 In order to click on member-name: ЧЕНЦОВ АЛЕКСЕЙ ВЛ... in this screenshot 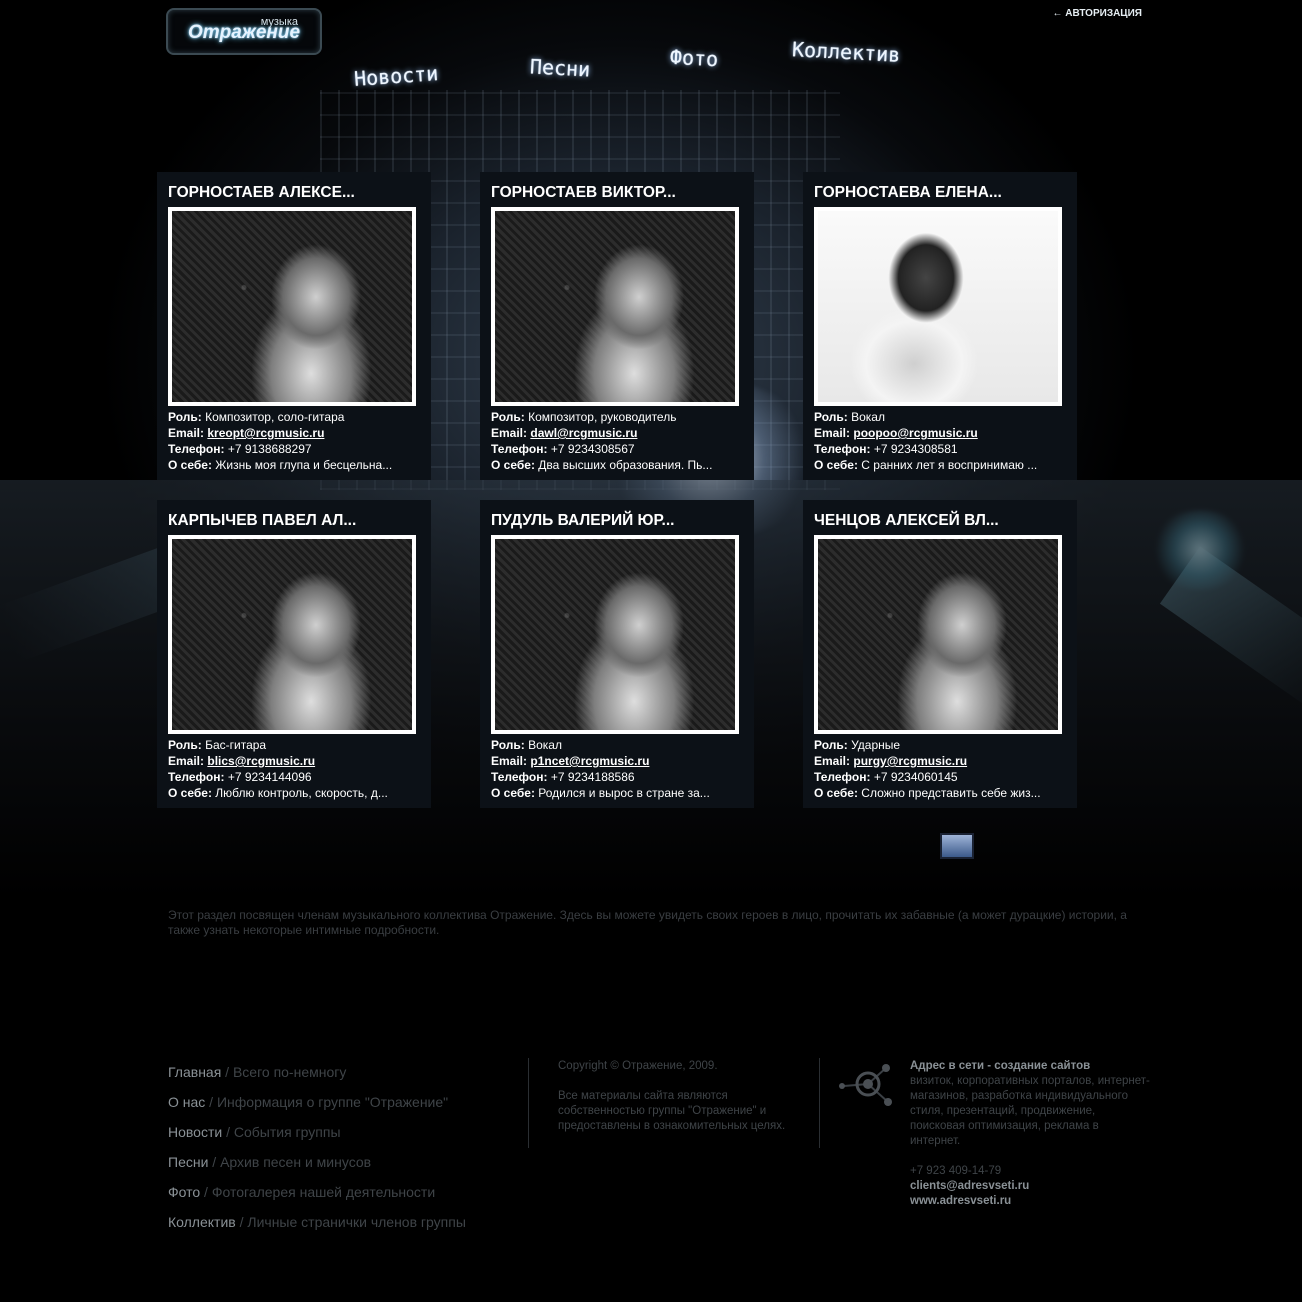, I will do `click(906, 521)`.